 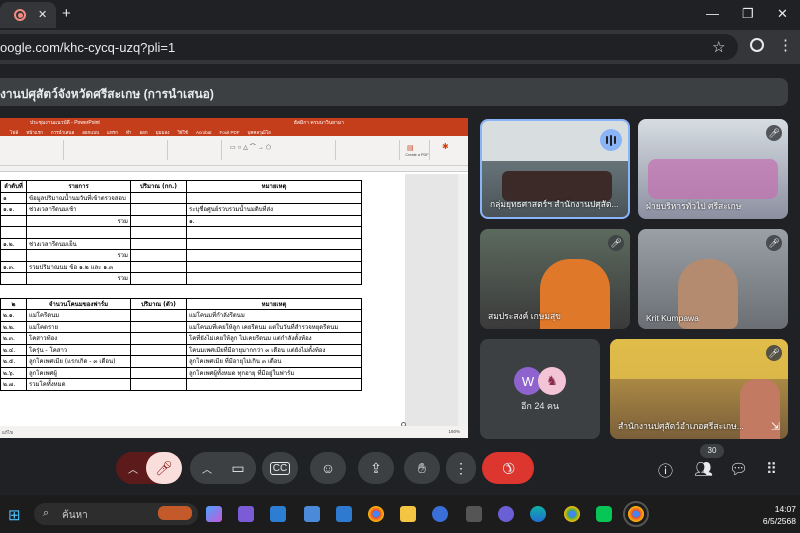 What do you see at coordinates (274, 186) in the screenshot?
I see `table-header-cell: หมายเหตุ` at bounding box center [274, 186].